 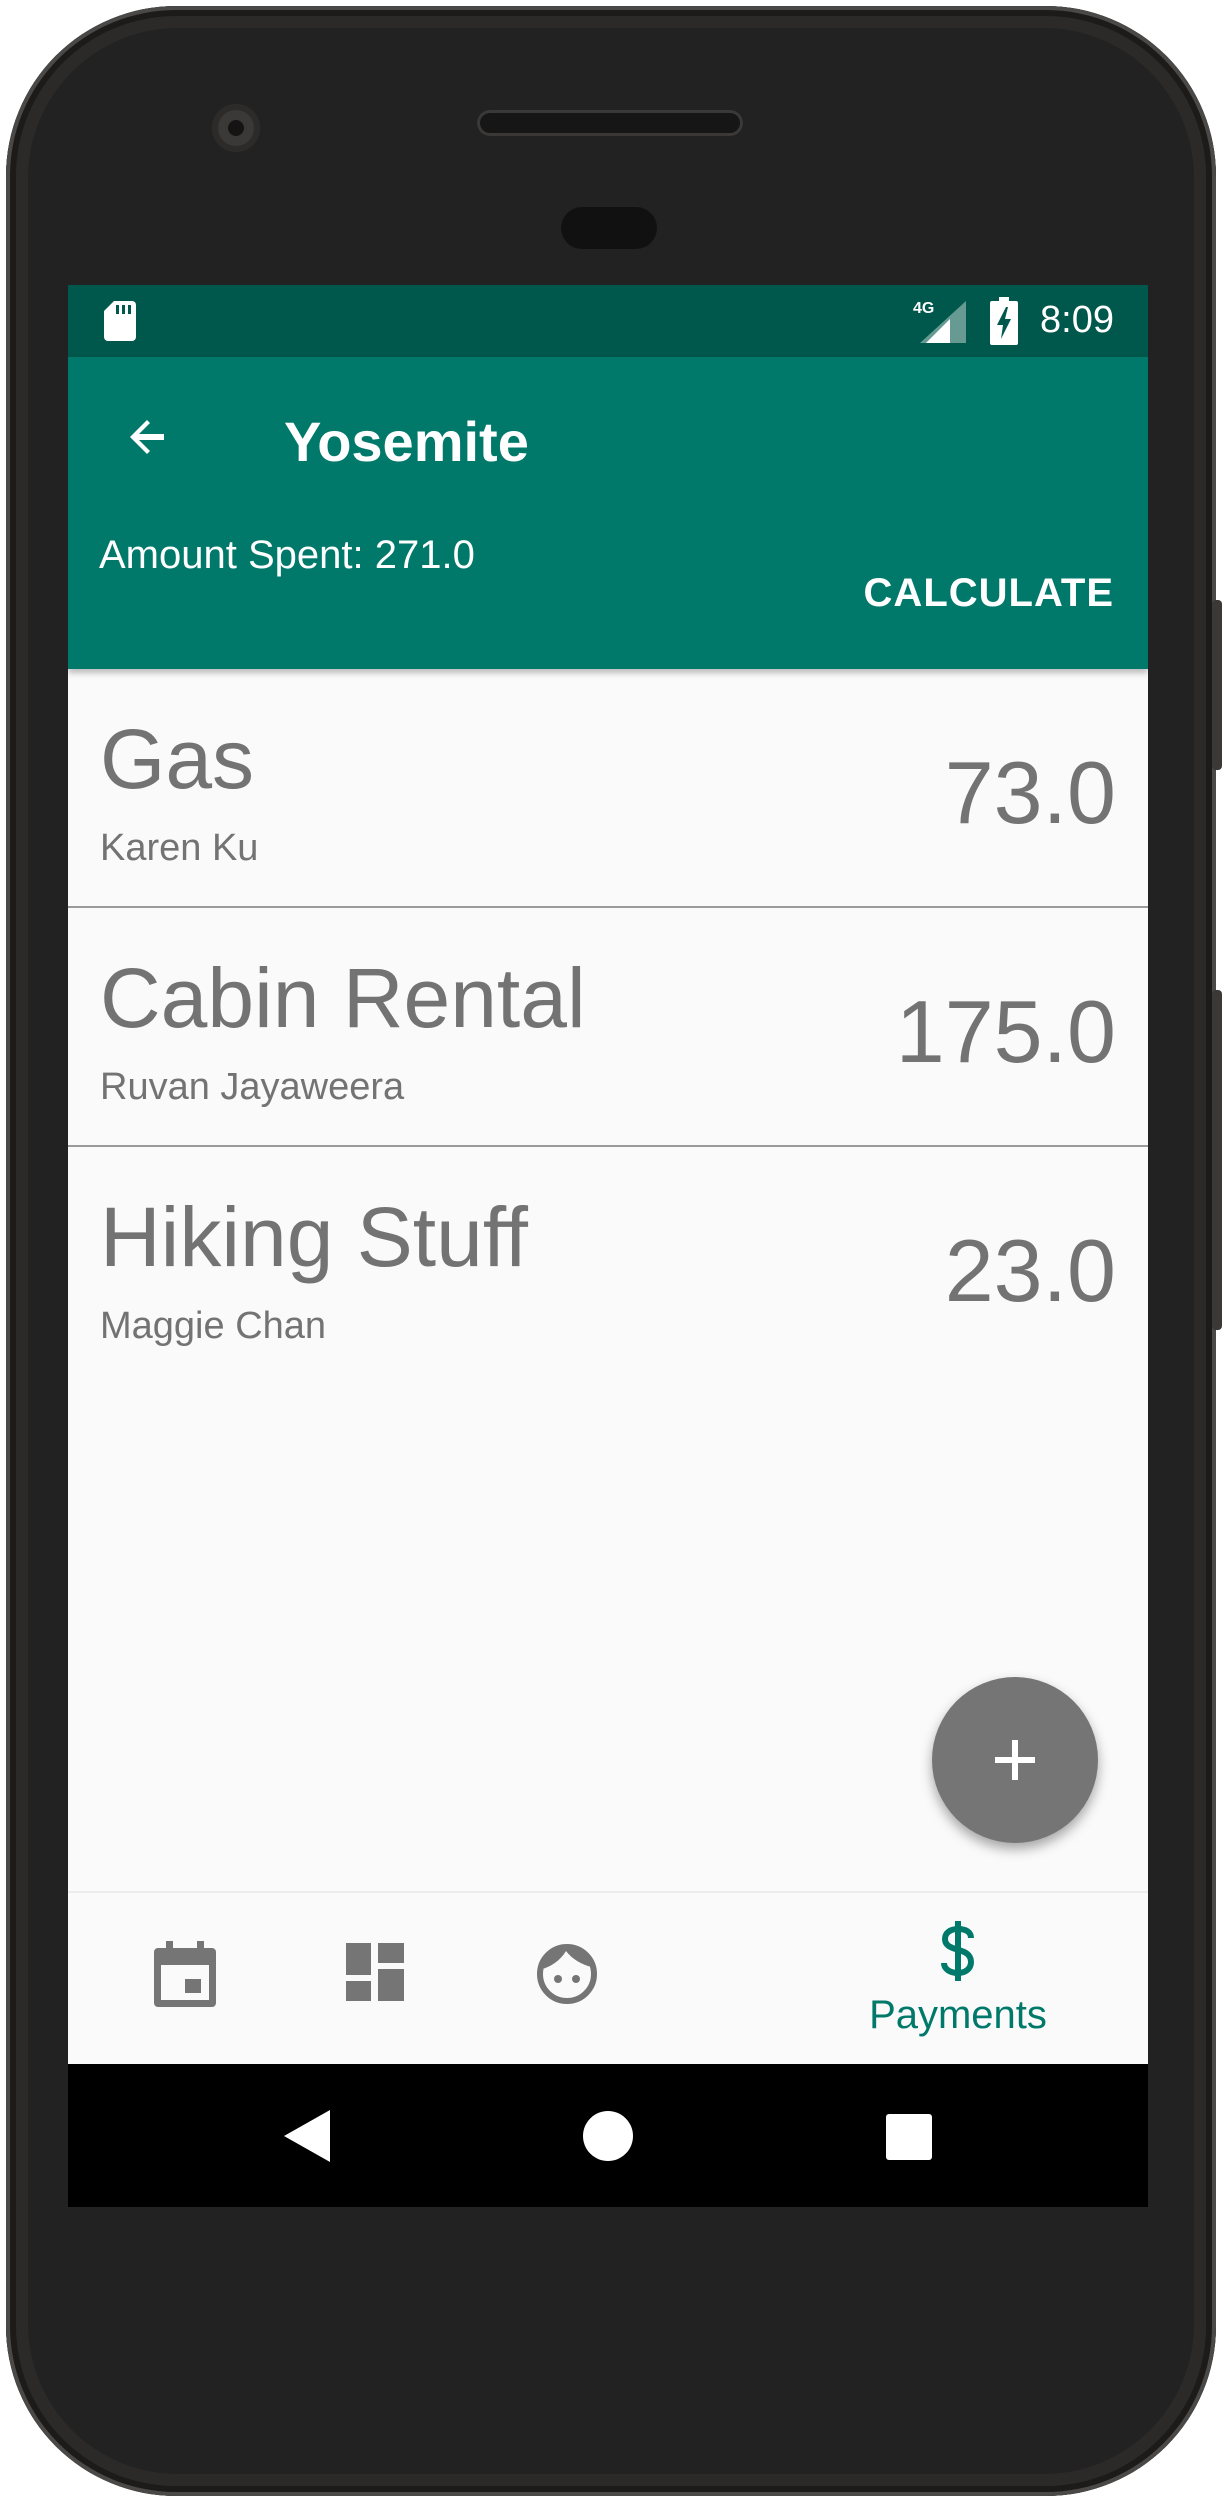 What do you see at coordinates (1217, 685) in the screenshot?
I see `volume-button` at bounding box center [1217, 685].